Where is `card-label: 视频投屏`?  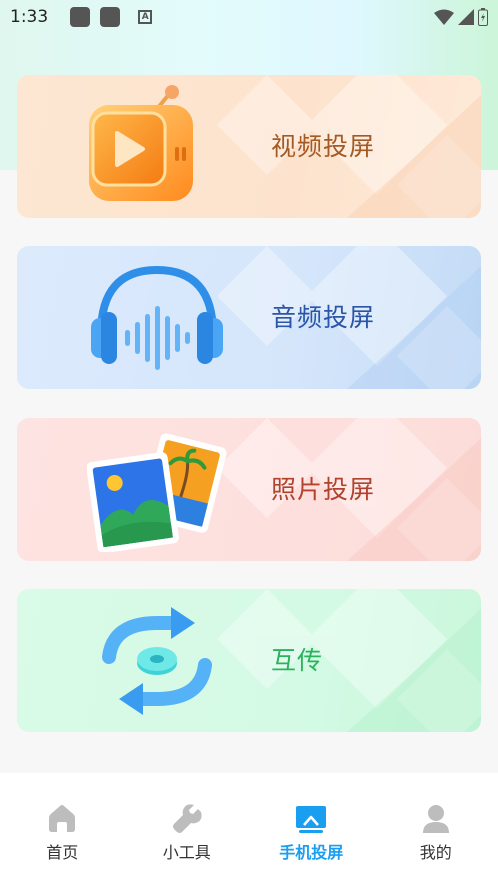 card-label: 视频投屏 is located at coordinates (323, 146).